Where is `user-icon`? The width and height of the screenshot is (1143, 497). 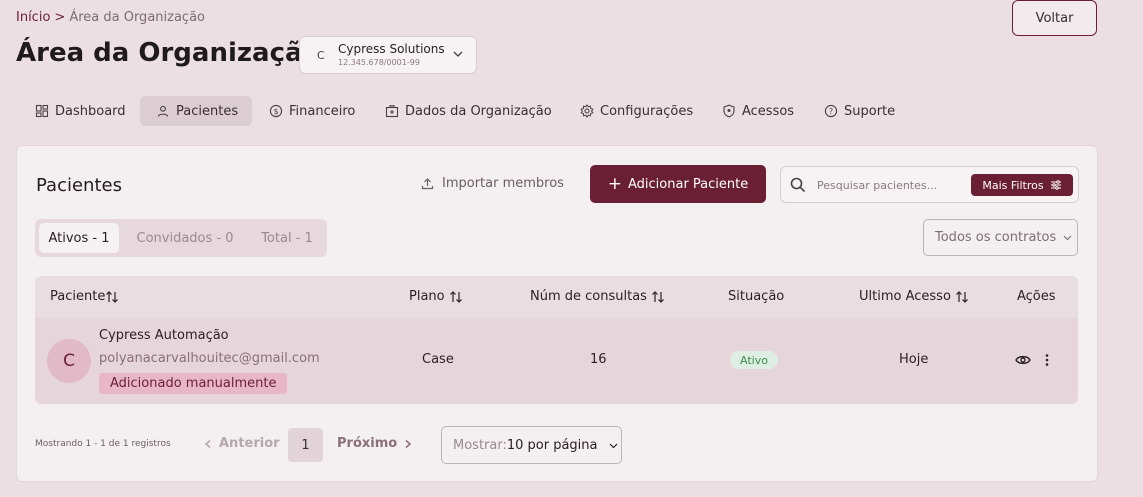 user-icon is located at coordinates (163, 111).